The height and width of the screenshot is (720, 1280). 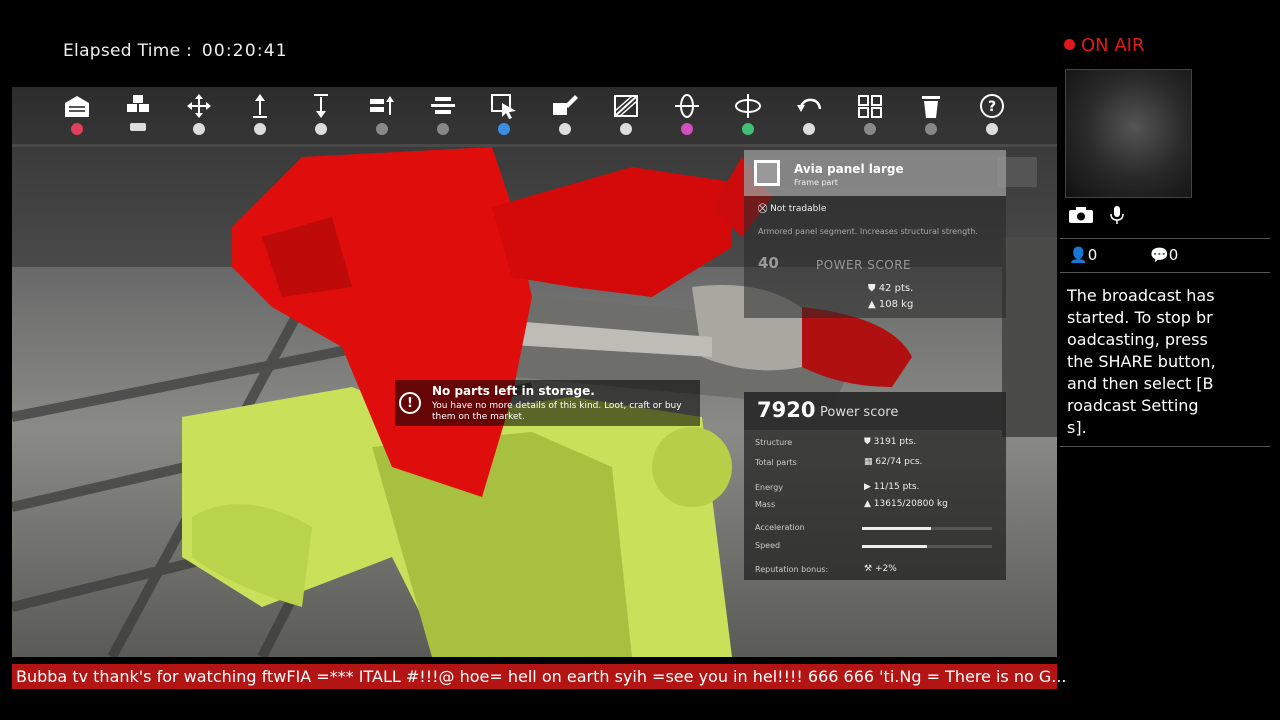 I want to click on tool-help: ?, so click(x=992, y=116).